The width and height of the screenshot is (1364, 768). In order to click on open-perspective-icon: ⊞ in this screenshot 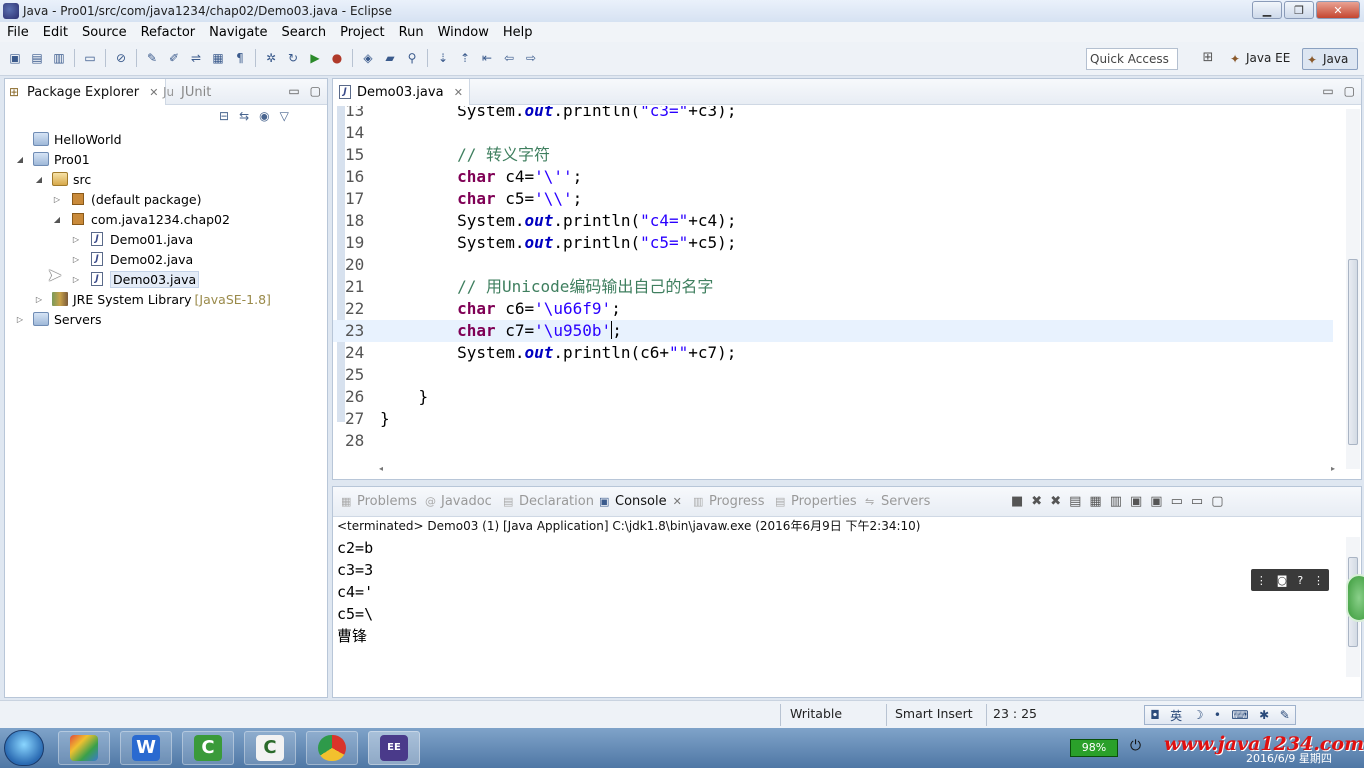, I will do `click(1208, 59)`.